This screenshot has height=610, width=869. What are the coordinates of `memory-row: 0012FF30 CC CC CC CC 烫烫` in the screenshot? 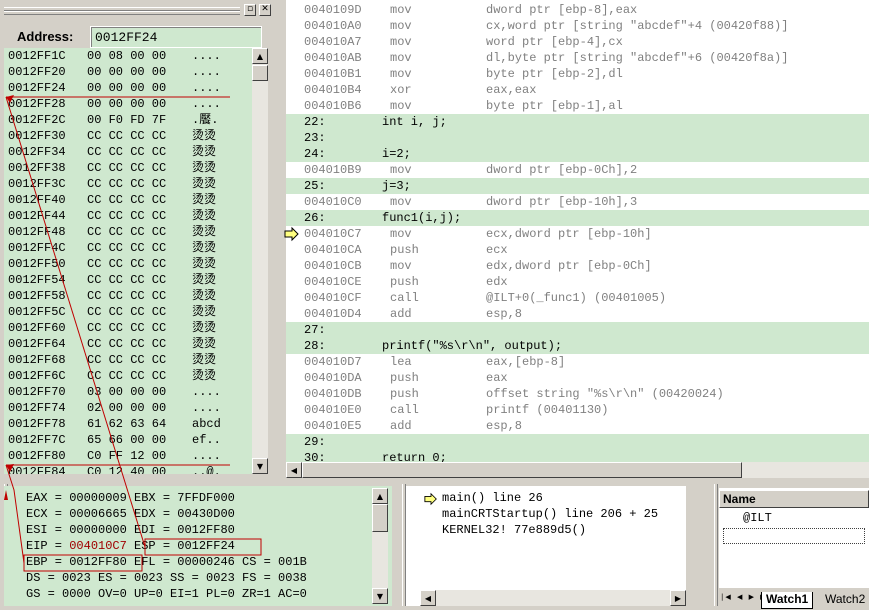 It's located at (112, 136).